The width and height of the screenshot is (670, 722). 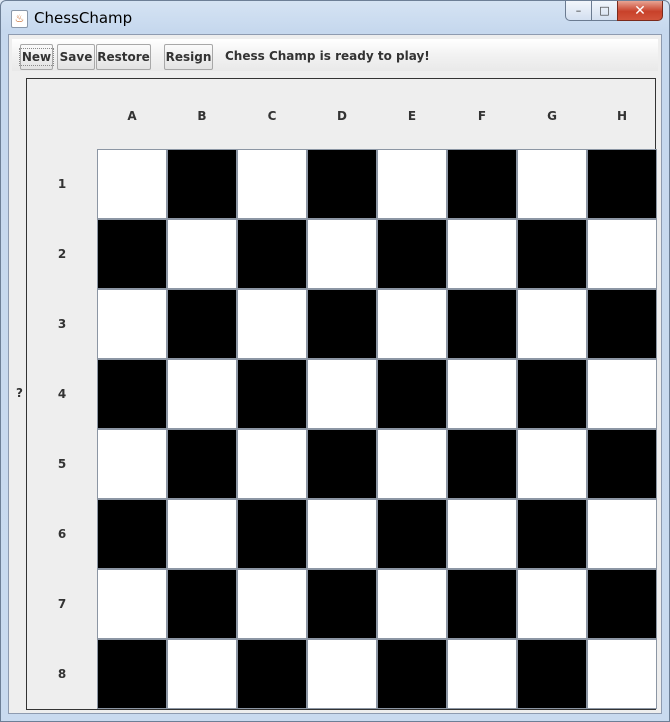 What do you see at coordinates (342, 324) in the screenshot?
I see `square-d3` at bounding box center [342, 324].